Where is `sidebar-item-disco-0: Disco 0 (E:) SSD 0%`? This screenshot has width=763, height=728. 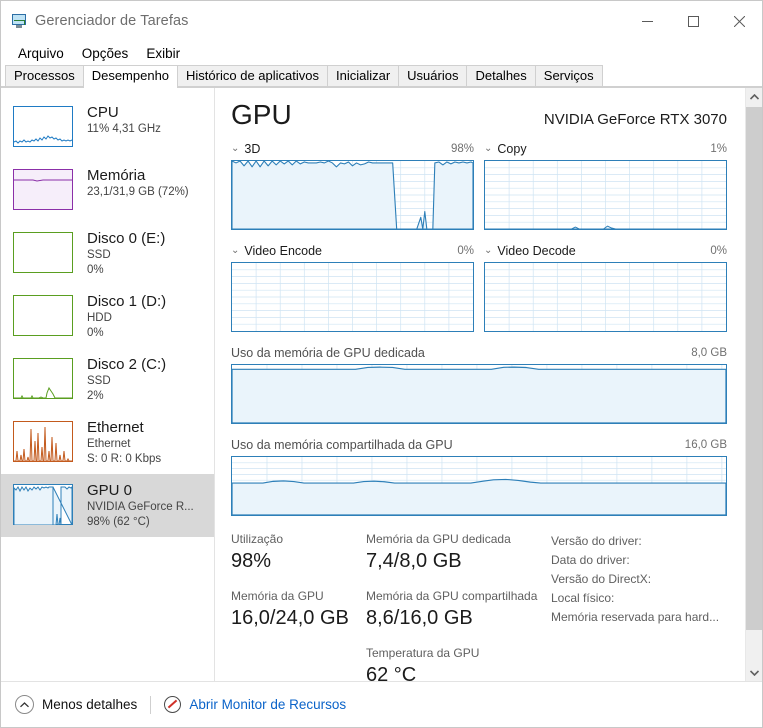 sidebar-item-disco-0: Disco 0 (E:) SSD 0% is located at coordinates (107, 253).